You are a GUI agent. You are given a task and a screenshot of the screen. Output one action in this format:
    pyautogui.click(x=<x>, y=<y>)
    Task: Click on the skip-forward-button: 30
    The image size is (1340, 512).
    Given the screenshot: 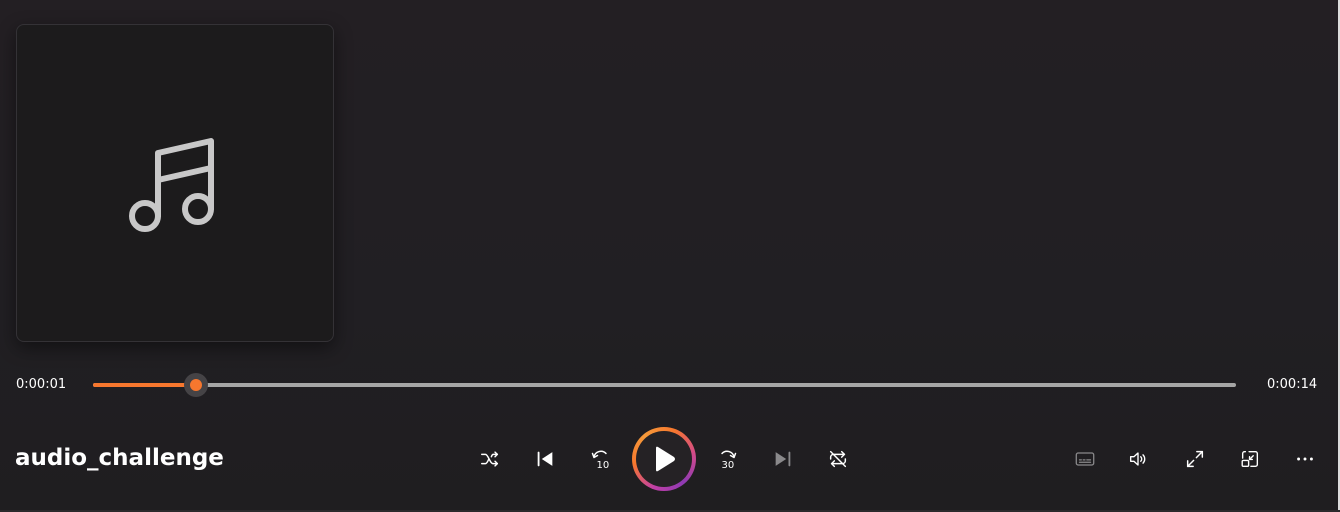 What is the action you would take?
    pyautogui.click(x=728, y=459)
    